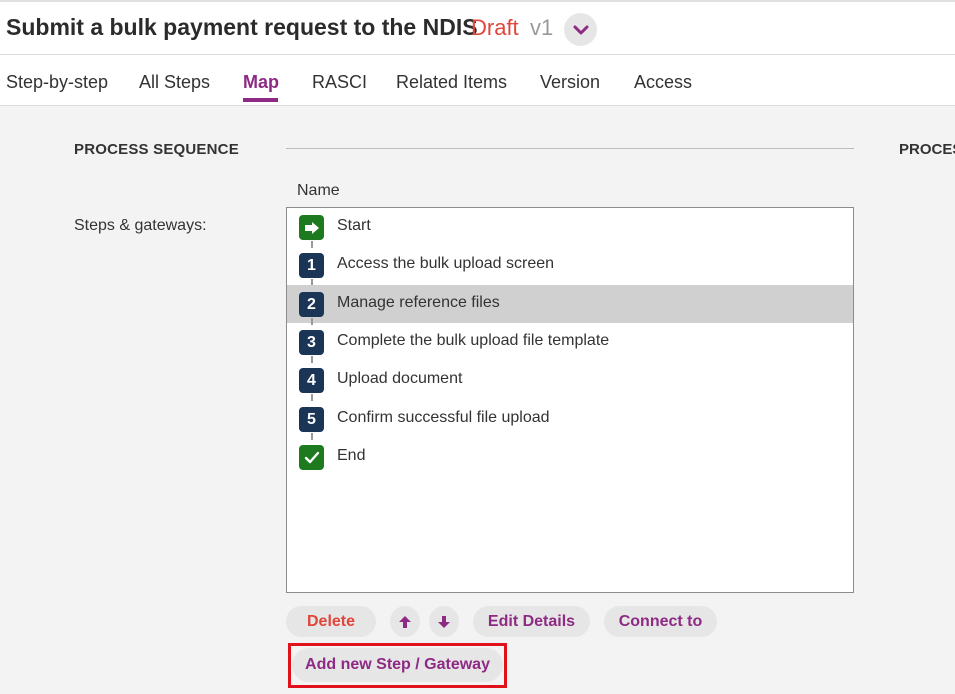 This screenshot has height=694, width=955. Describe the element at coordinates (331, 621) in the screenshot. I see `delete-button: Delete` at that location.